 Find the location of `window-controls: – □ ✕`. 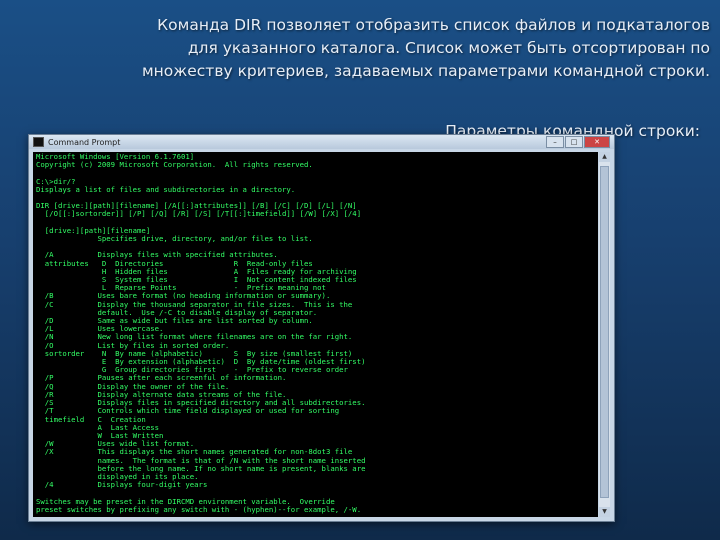

window-controls: – □ ✕ is located at coordinates (578, 142).